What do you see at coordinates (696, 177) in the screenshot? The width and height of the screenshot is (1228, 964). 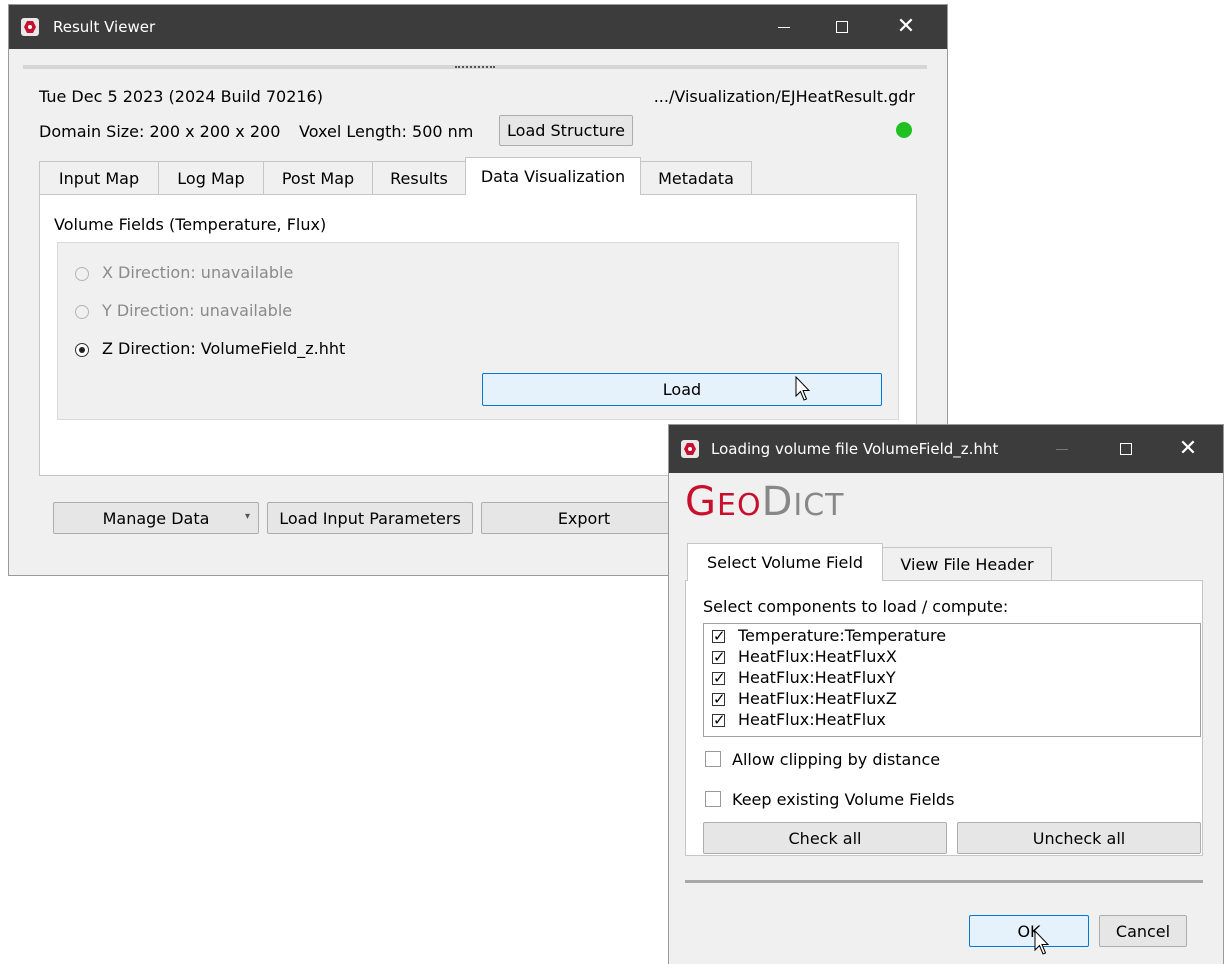 I see `tab-metadata: Metadata` at bounding box center [696, 177].